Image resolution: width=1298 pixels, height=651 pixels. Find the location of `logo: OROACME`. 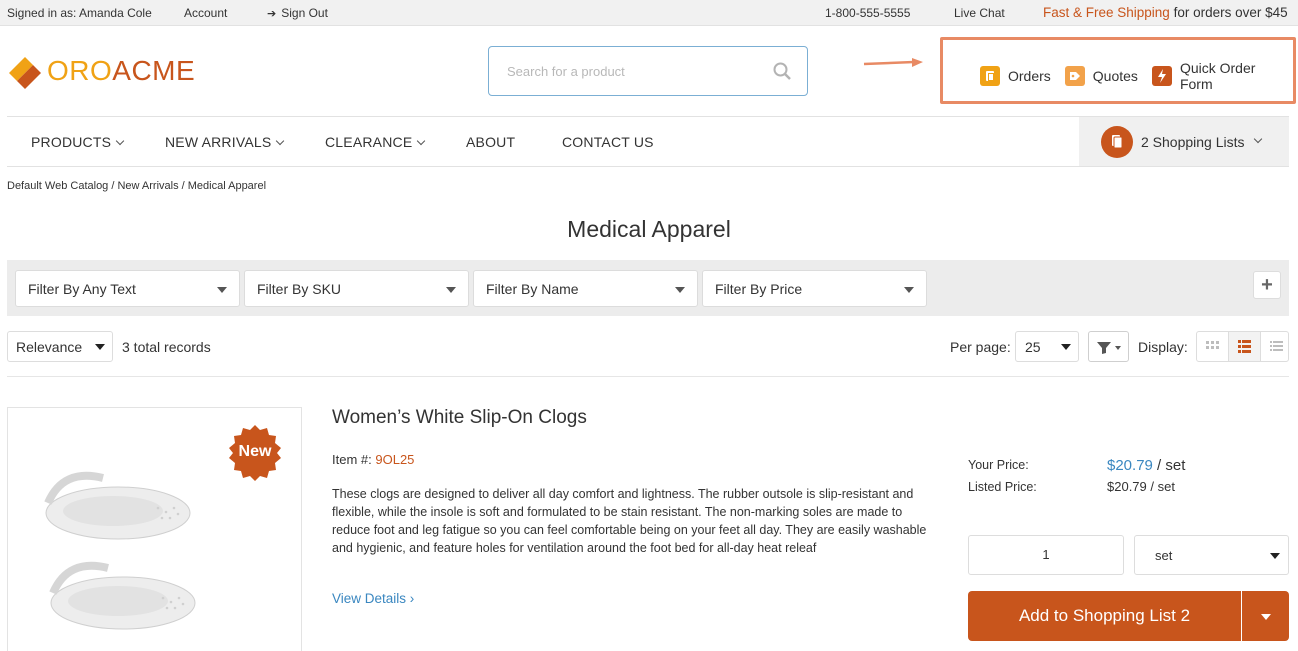

logo: OROACME is located at coordinates (101, 71).